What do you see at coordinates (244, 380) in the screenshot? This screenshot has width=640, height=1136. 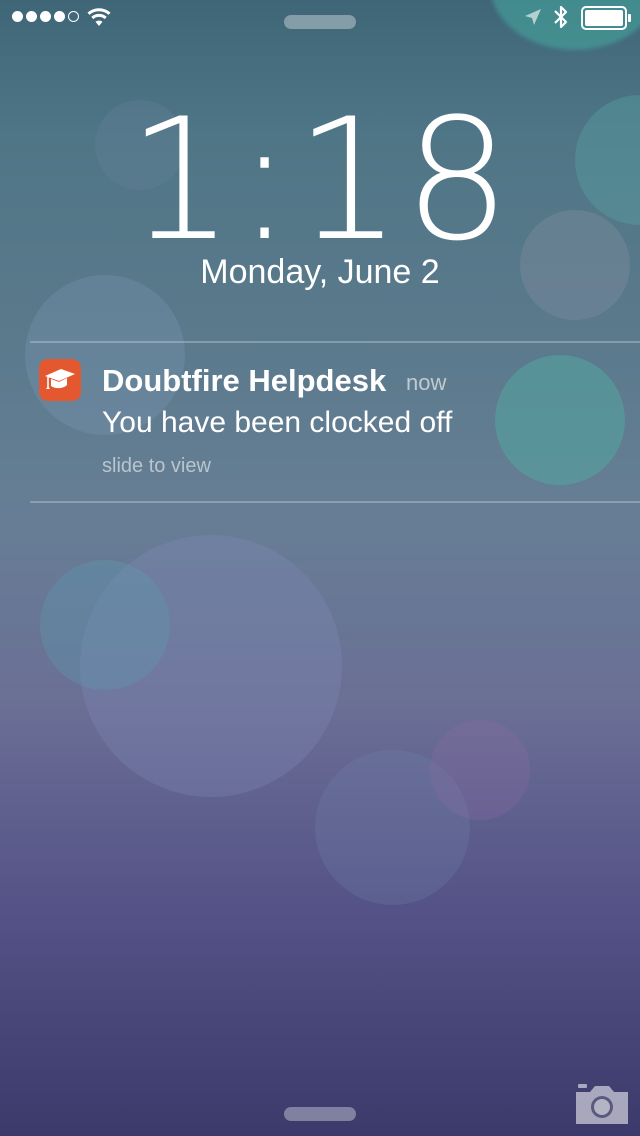 I see `notification-app-name: Doubtfire Helpdesk` at bounding box center [244, 380].